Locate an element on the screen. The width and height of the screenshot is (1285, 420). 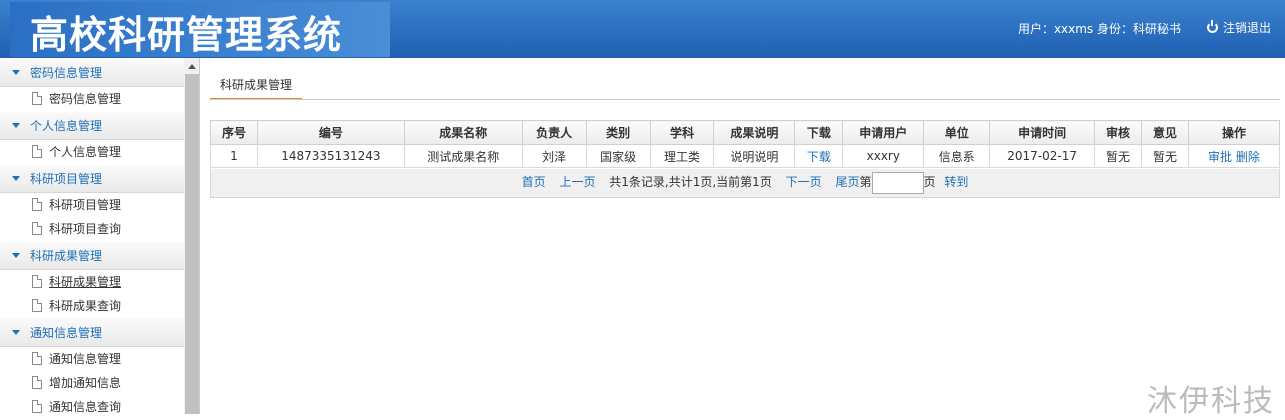
cell-audit: 暂无 is located at coordinates (1118, 156).